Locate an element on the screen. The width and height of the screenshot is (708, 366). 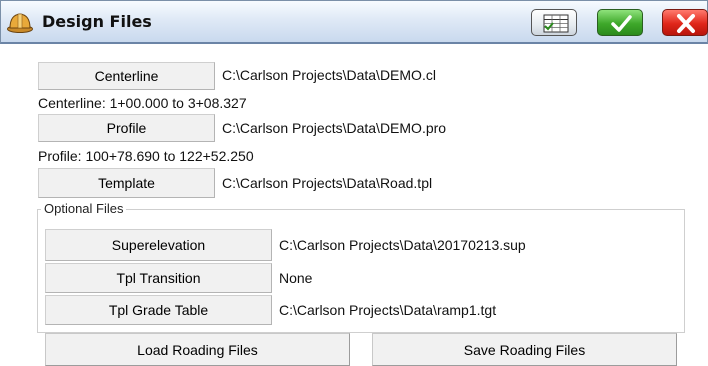
profile-range: Profile: 100+78.690 to 122+52.250 is located at coordinates (146, 156).